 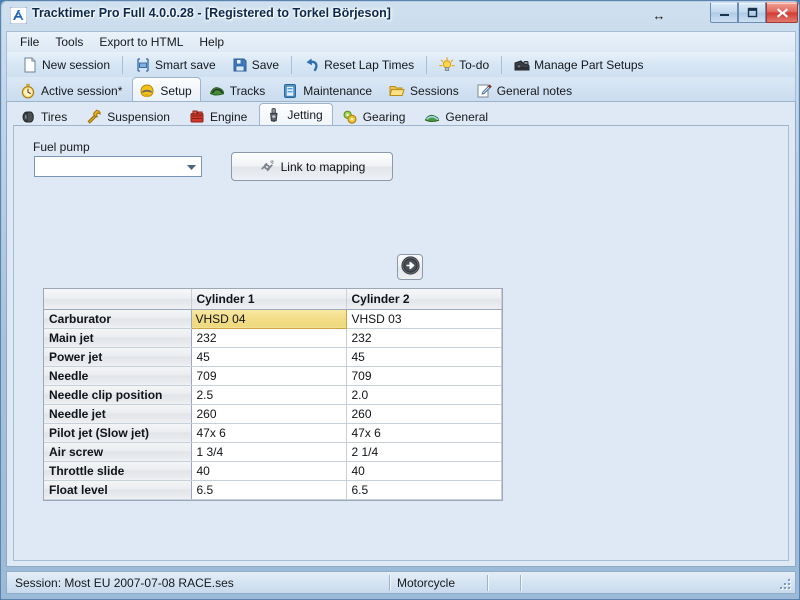 What do you see at coordinates (118, 395) in the screenshot?
I see `row-header-needle-clip-position: Needle clip position` at bounding box center [118, 395].